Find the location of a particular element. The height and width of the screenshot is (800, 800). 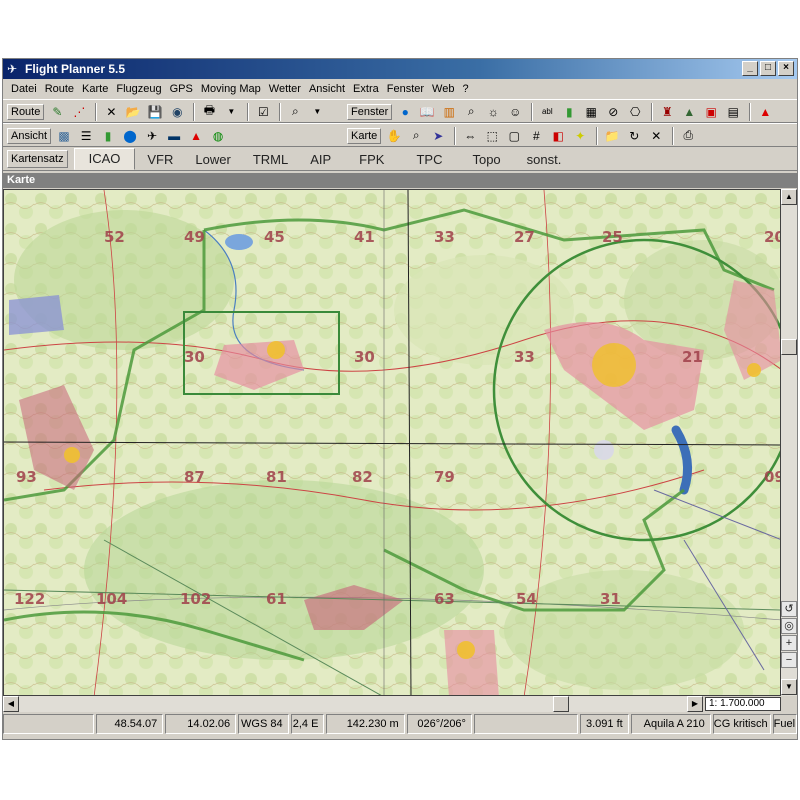

image-icon: ▣ is located at coordinates (711, 112).